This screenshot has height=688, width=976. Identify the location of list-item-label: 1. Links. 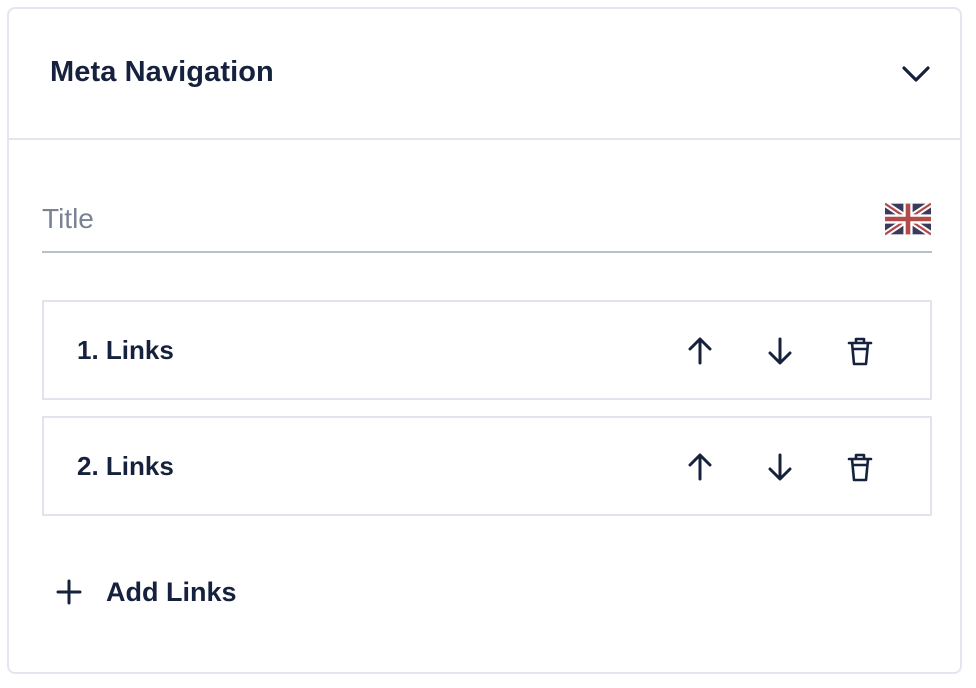
(125, 350).